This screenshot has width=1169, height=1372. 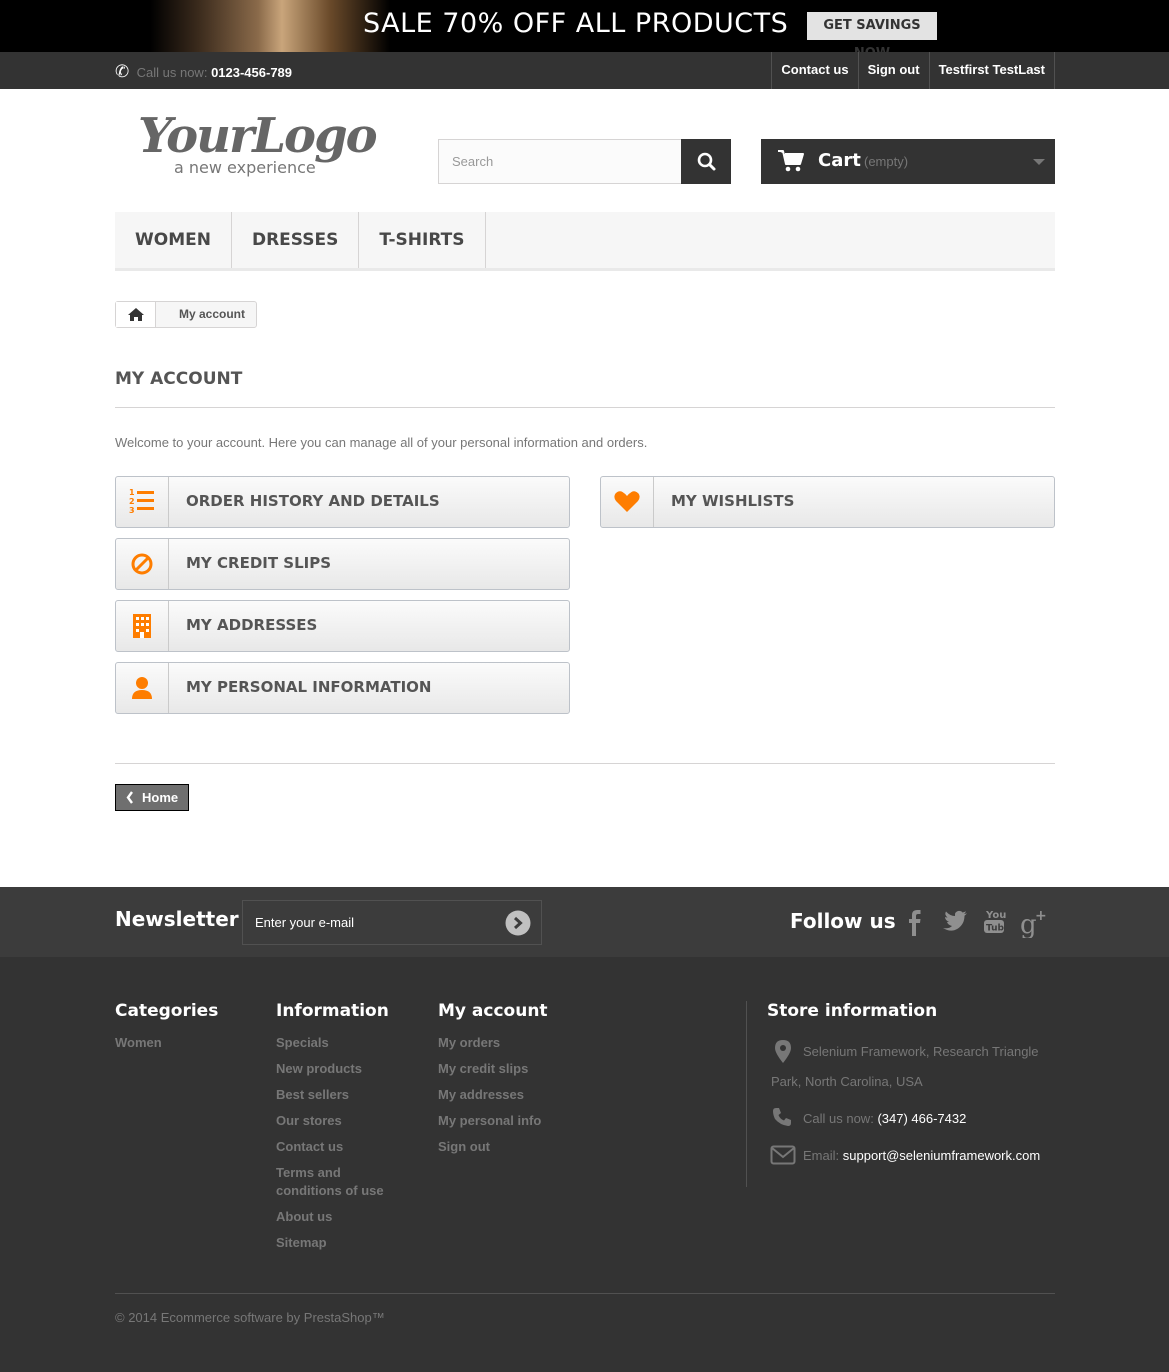 I want to click on map-marker-icon, so click(x=783, y=1051).